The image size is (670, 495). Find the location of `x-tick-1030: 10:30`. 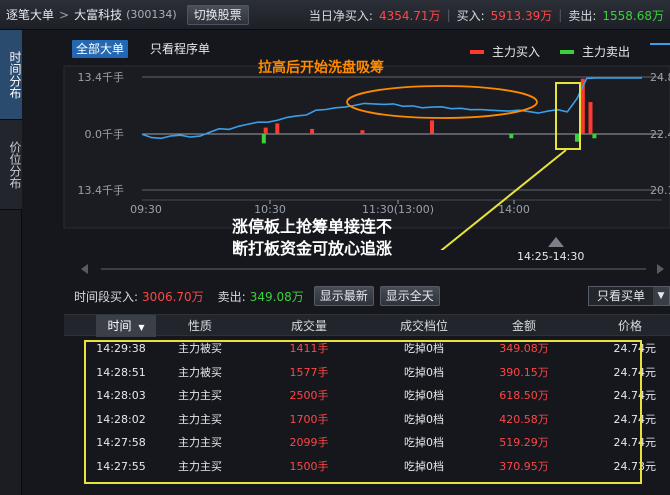

x-tick-1030: 10:30 is located at coordinates (270, 209).